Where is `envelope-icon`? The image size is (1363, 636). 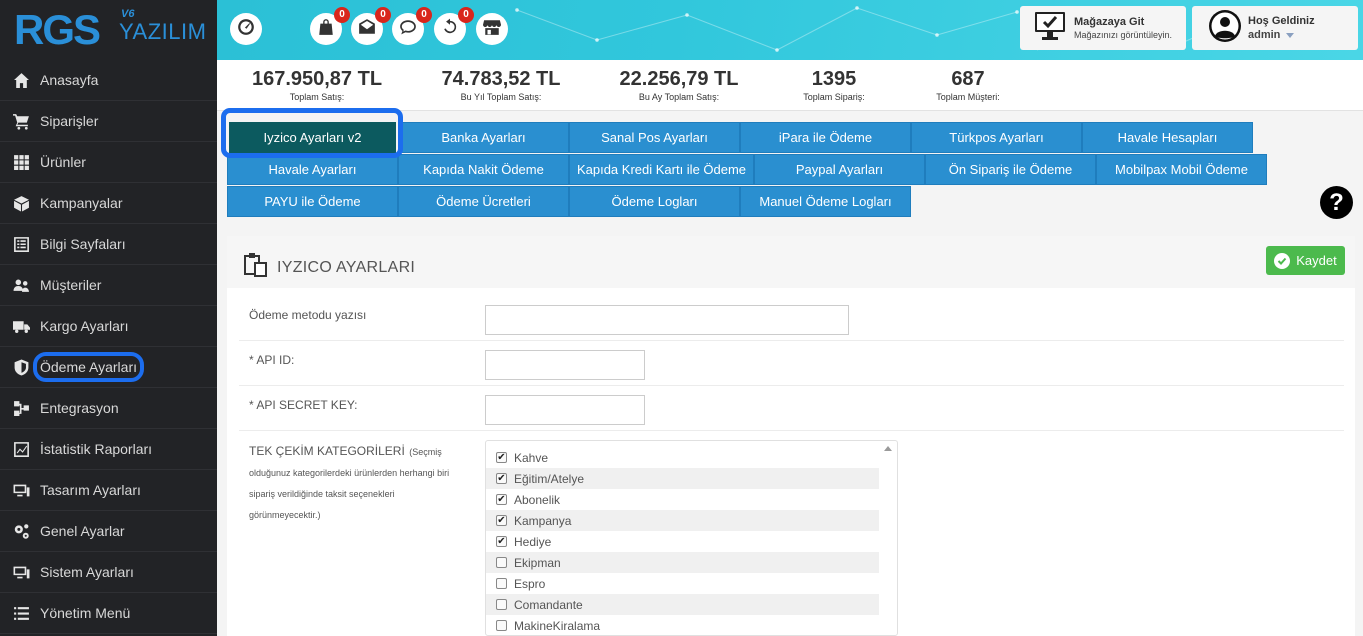
envelope-icon is located at coordinates (367, 29).